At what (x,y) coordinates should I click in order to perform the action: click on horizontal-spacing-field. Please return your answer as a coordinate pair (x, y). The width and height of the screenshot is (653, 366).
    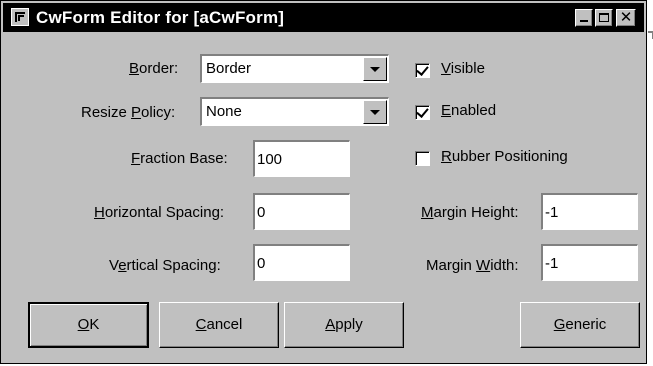
    Looking at the image, I should click on (301, 211).